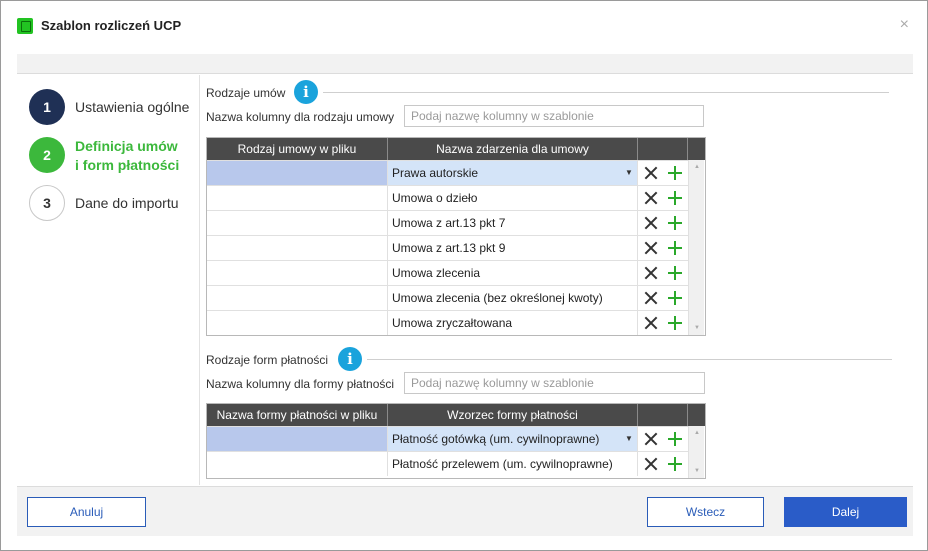 The image size is (928, 551). What do you see at coordinates (705, 512) in the screenshot?
I see `back-button: Wstecz` at bounding box center [705, 512].